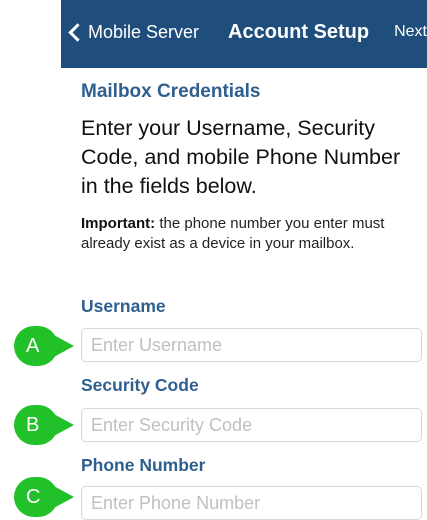 This screenshot has width=427, height=520. Describe the element at coordinates (140, 385) in the screenshot. I see `security-code-label: Security Code` at that location.